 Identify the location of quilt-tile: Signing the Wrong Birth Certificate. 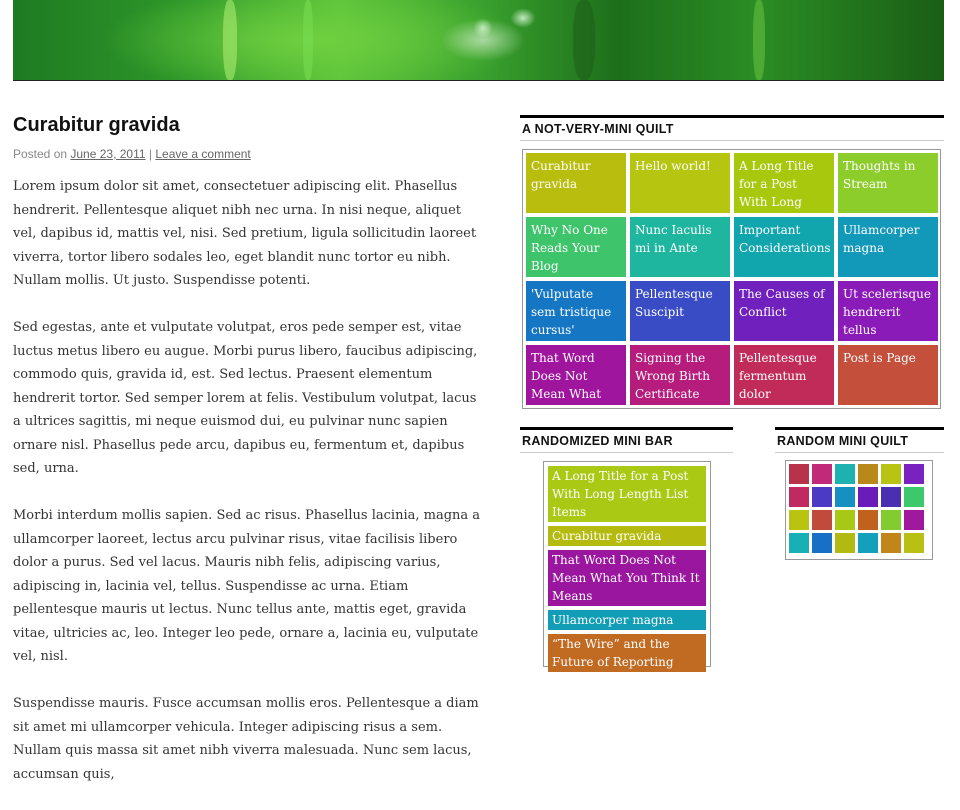
(680, 375).